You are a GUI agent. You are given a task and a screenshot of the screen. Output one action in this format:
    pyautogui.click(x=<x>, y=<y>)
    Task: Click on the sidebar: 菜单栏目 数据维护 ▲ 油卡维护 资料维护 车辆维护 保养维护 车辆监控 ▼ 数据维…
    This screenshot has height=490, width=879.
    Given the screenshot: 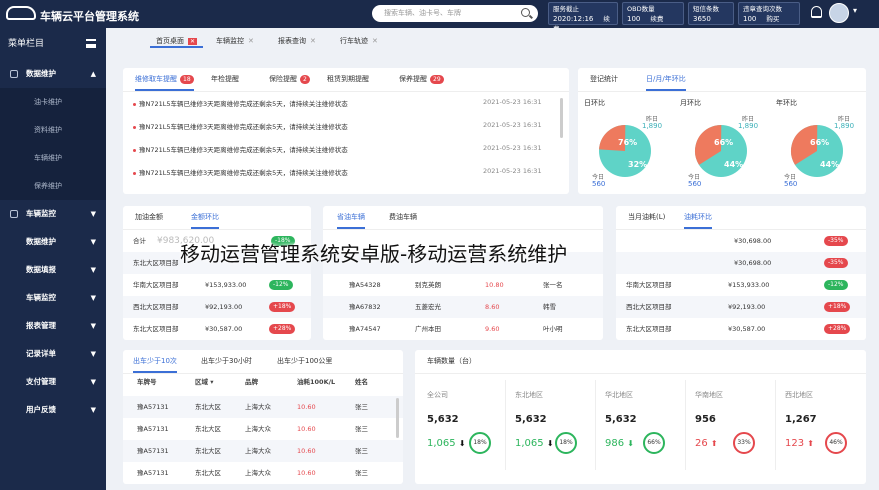 What is the action you would take?
    pyautogui.click(x=53, y=259)
    